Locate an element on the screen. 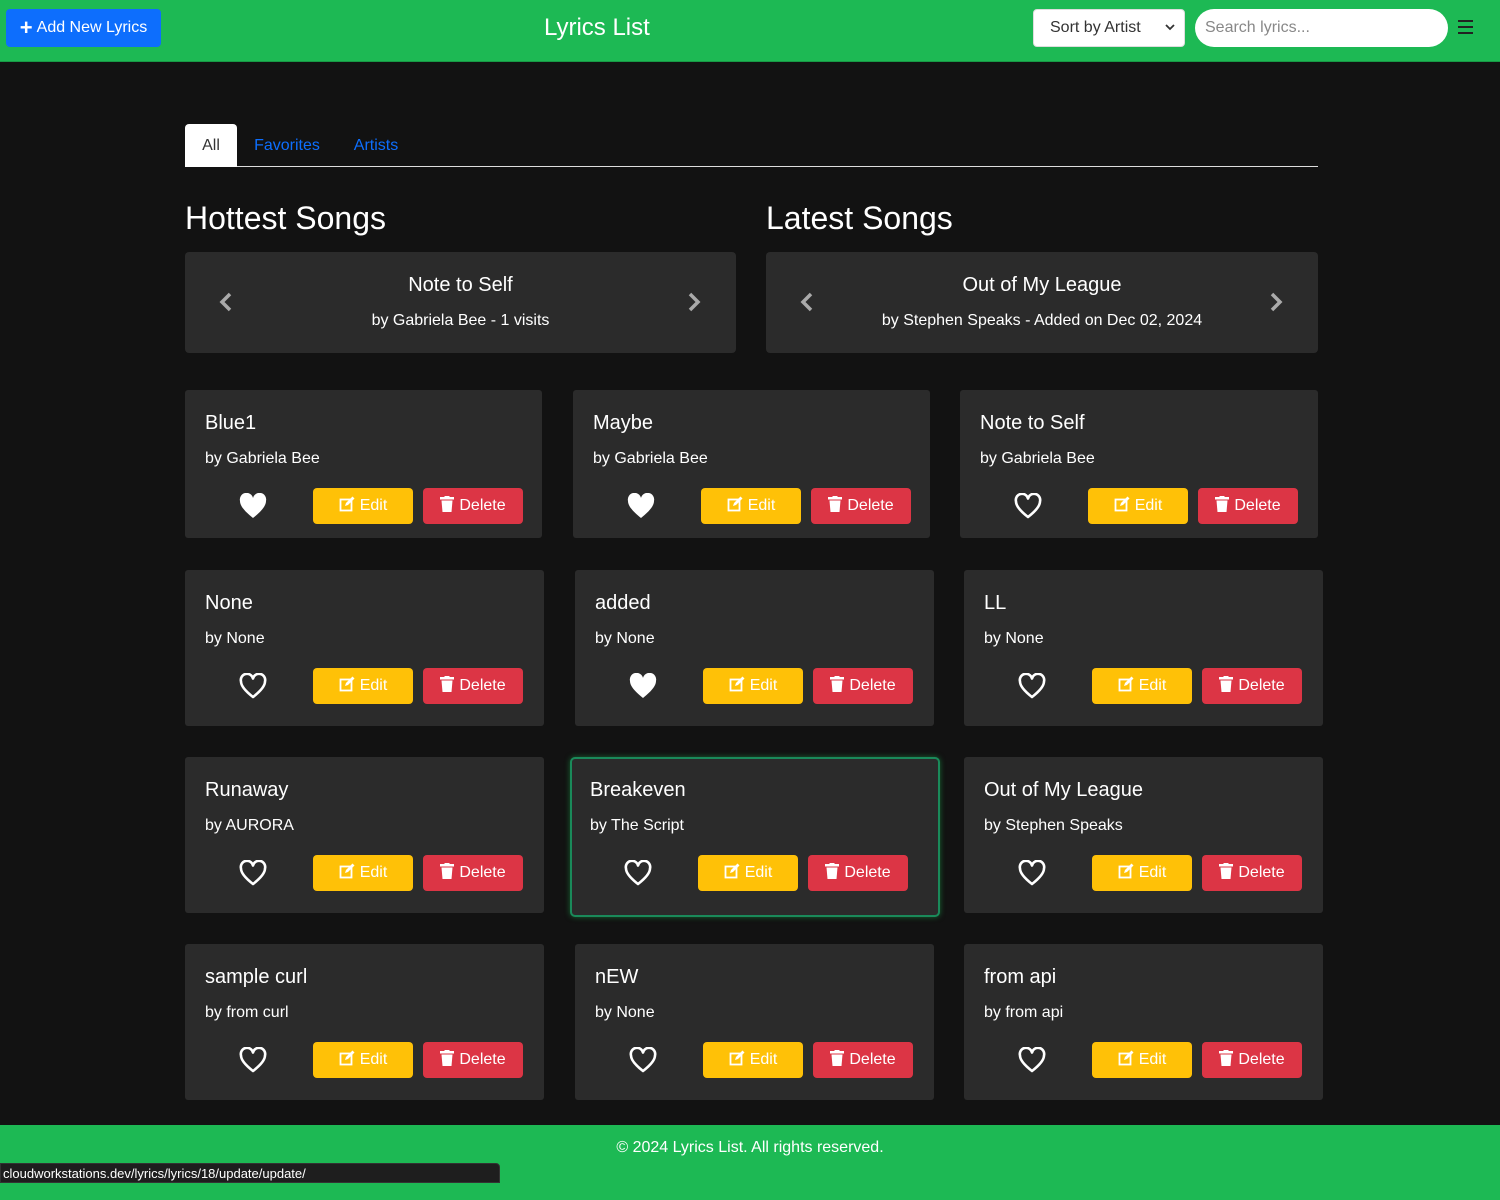  card-title: Blue1 is located at coordinates (230, 423).